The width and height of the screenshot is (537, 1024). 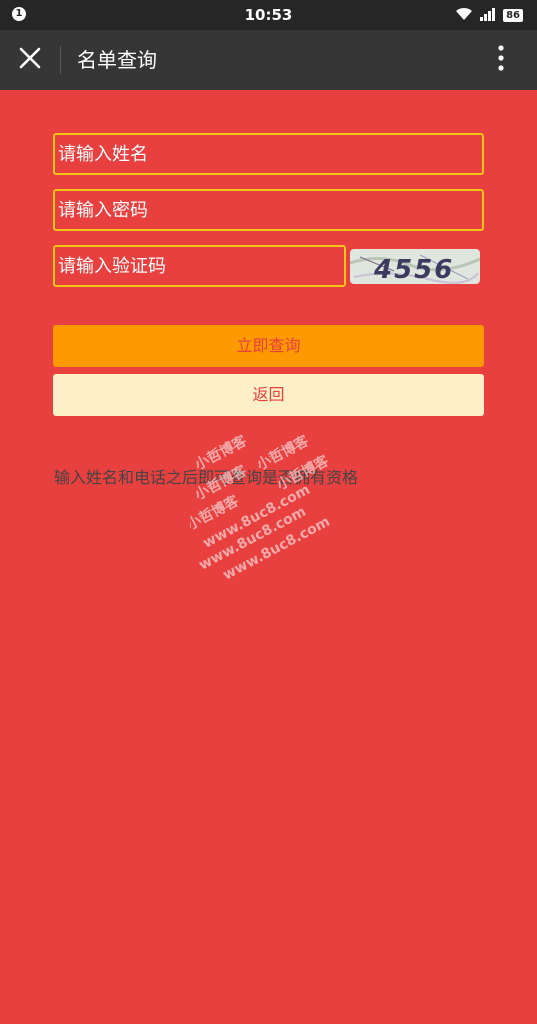 I want to click on captcha-text: 4556, so click(x=413, y=269).